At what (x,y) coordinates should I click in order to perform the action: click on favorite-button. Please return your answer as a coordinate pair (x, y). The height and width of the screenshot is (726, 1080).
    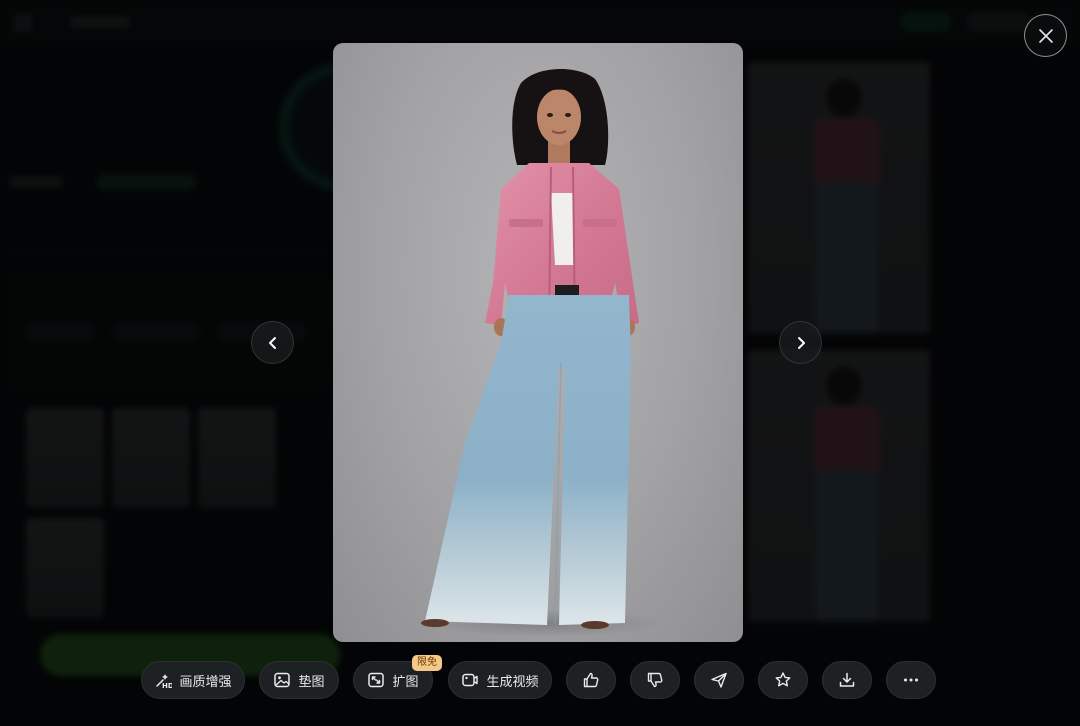
    Looking at the image, I should click on (783, 680).